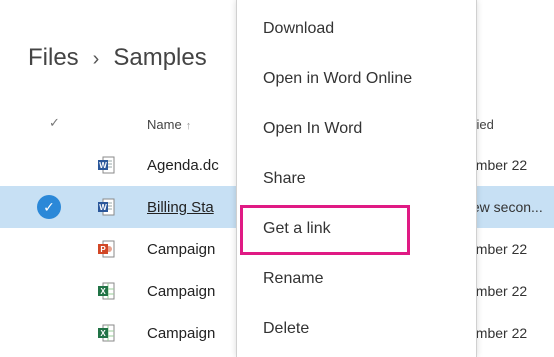  I want to click on name-column-header: Name ↑, so click(169, 124).